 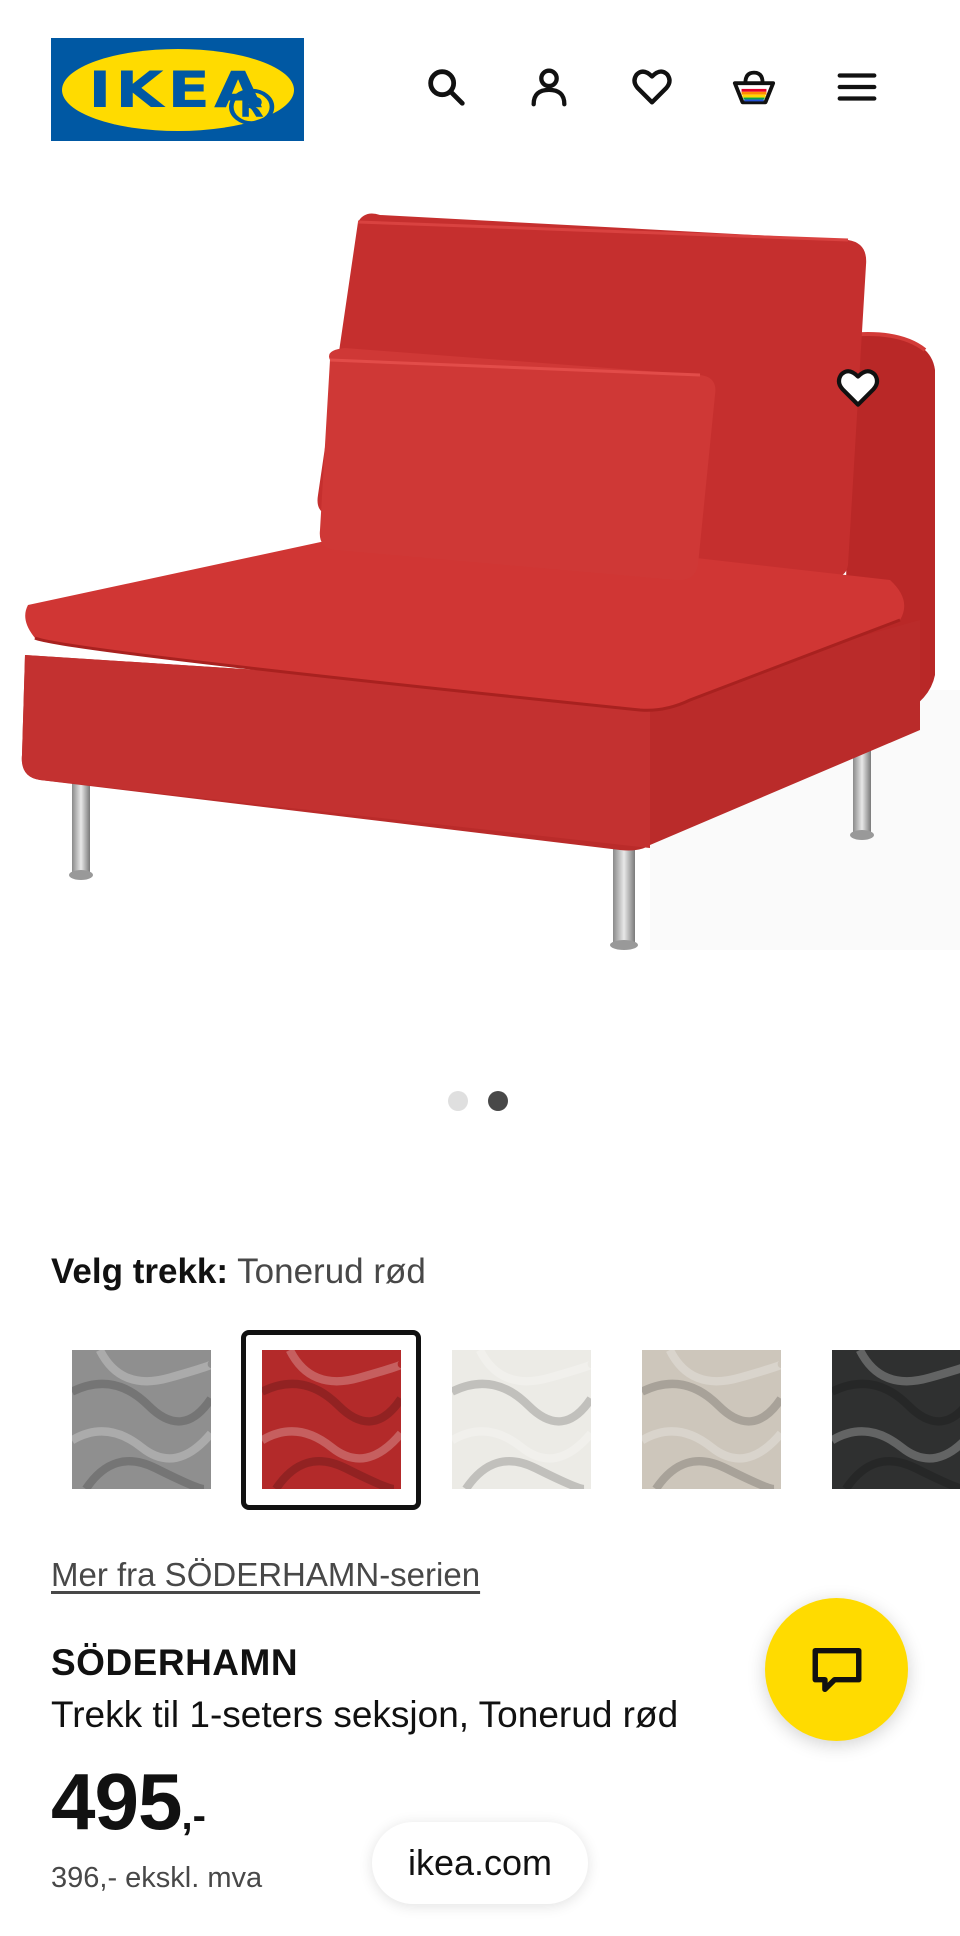 What do you see at coordinates (521, 1419) in the screenshot?
I see `swatch-white` at bounding box center [521, 1419].